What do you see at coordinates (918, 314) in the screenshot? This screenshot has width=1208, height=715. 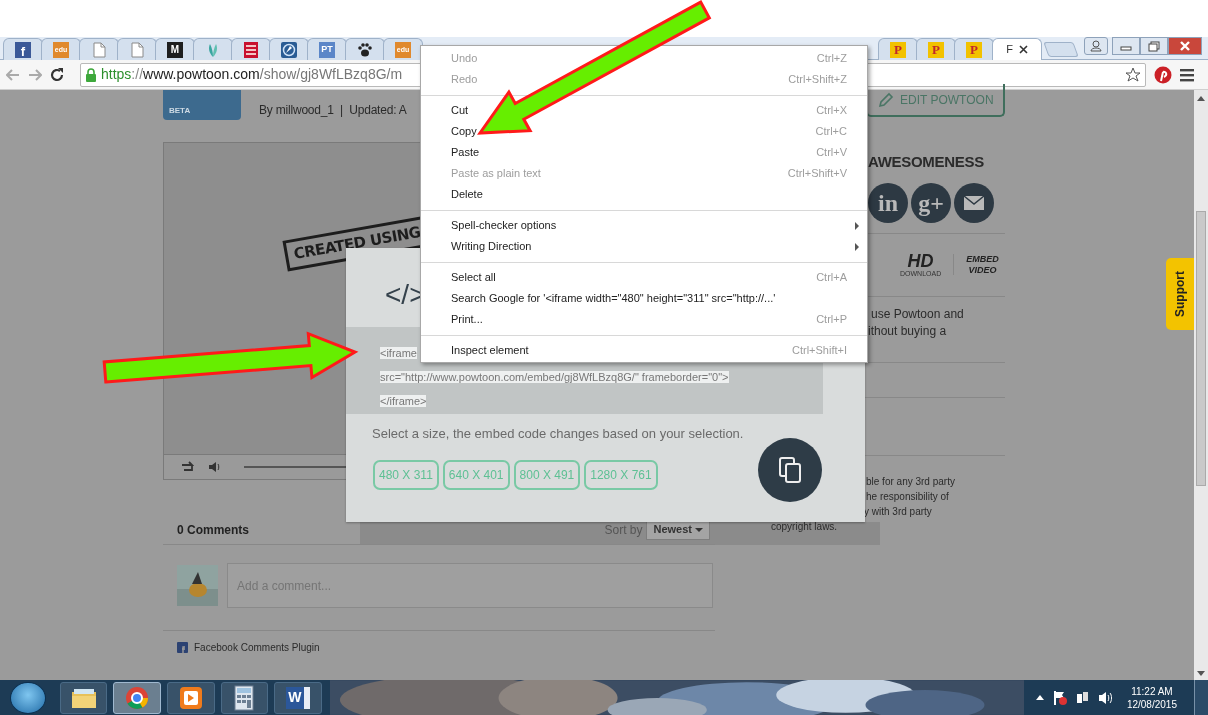 I see `description-text: use Powtoon and` at bounding box center [918, 314].